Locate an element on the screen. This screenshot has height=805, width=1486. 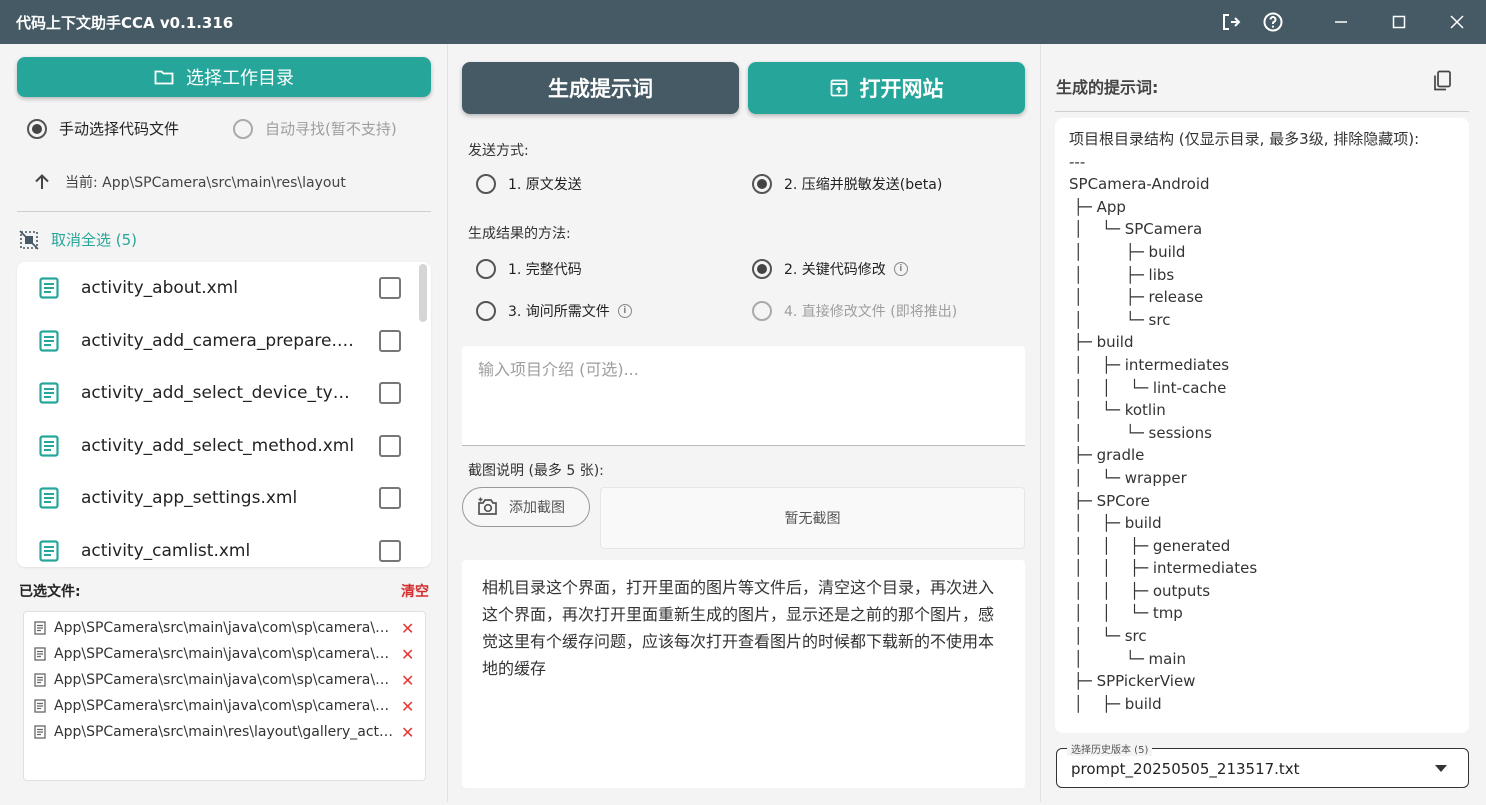
file-list-item: activity_add_camera_prepare.xml is located at coordinates (224, 341).